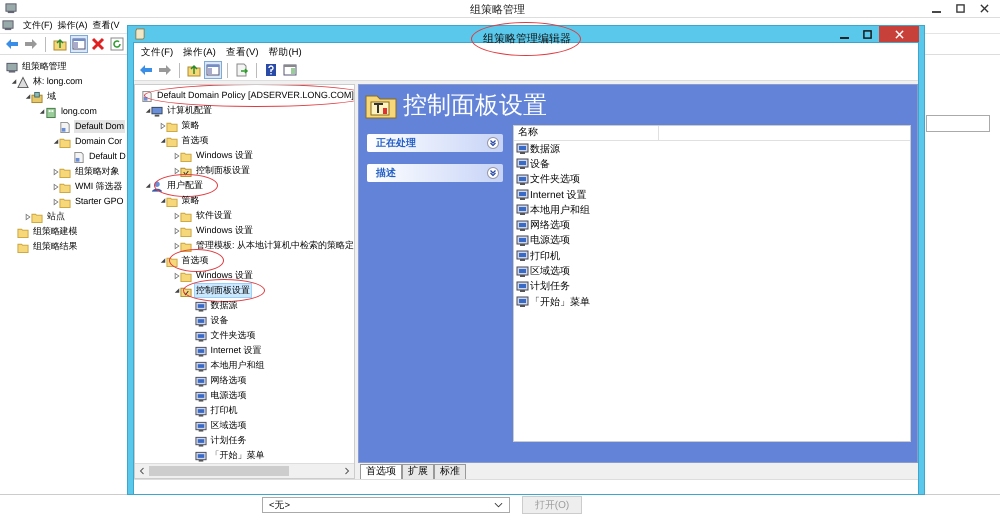 The width and height of the screenshot is (1000, 531). What do you see at coordinates (224, 305) in the screenshot?
I see `tree-item: 数据源` at bounding box center [224, 305].